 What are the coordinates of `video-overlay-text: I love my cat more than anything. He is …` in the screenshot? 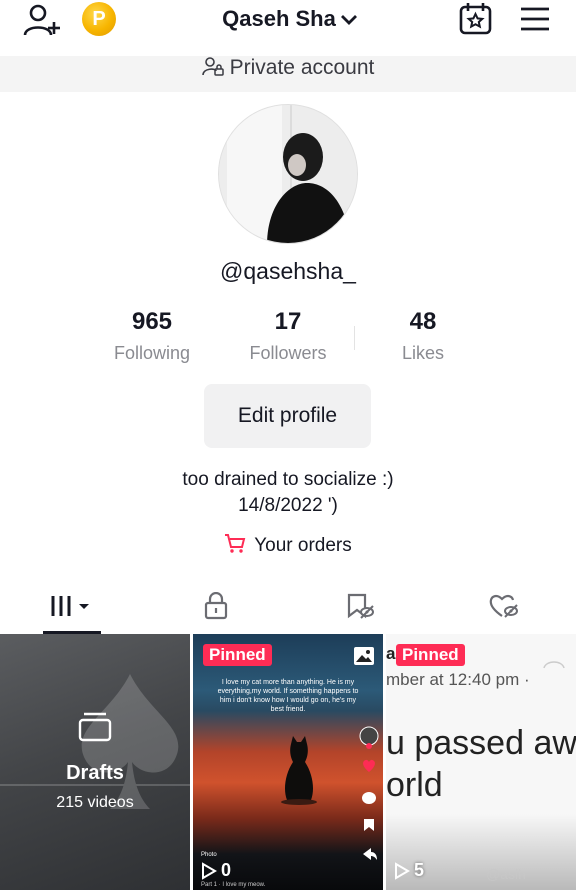 It's located at (288, 696).